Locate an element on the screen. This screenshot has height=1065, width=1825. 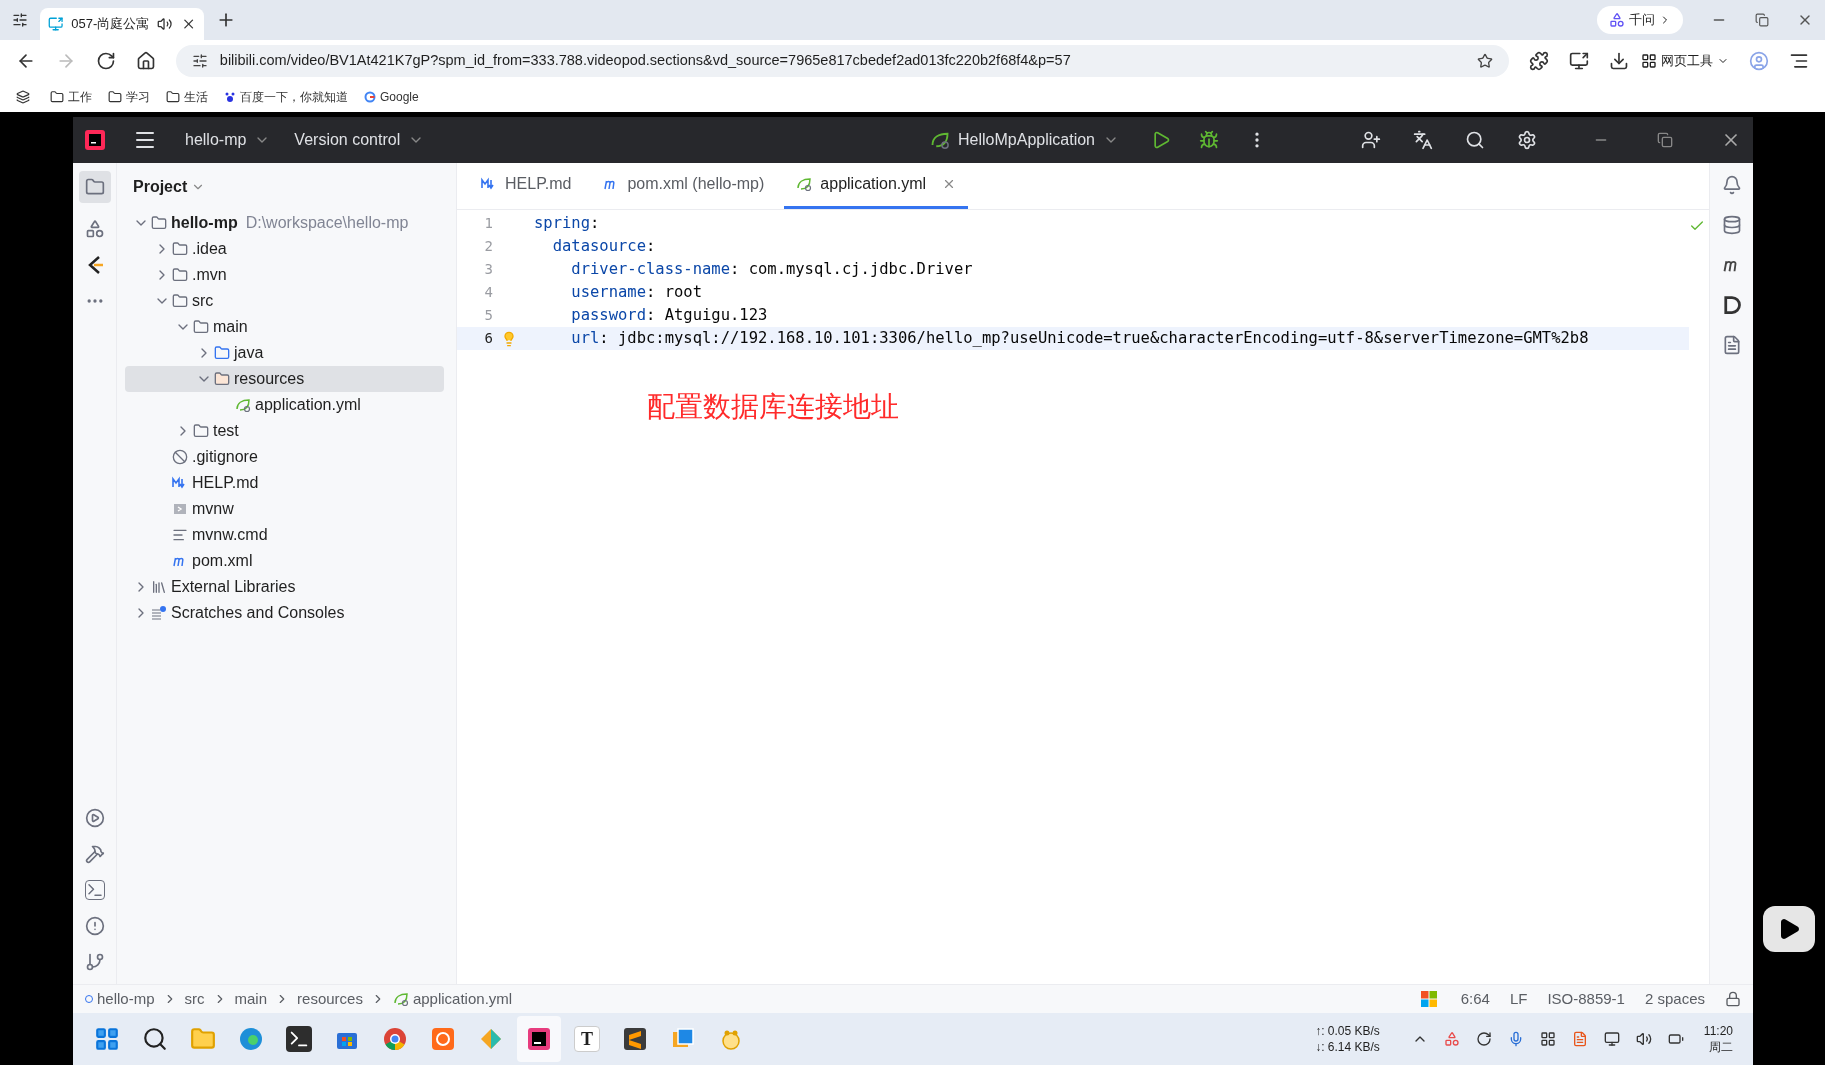
add-user-icon is located at coordinates (1371, 140).